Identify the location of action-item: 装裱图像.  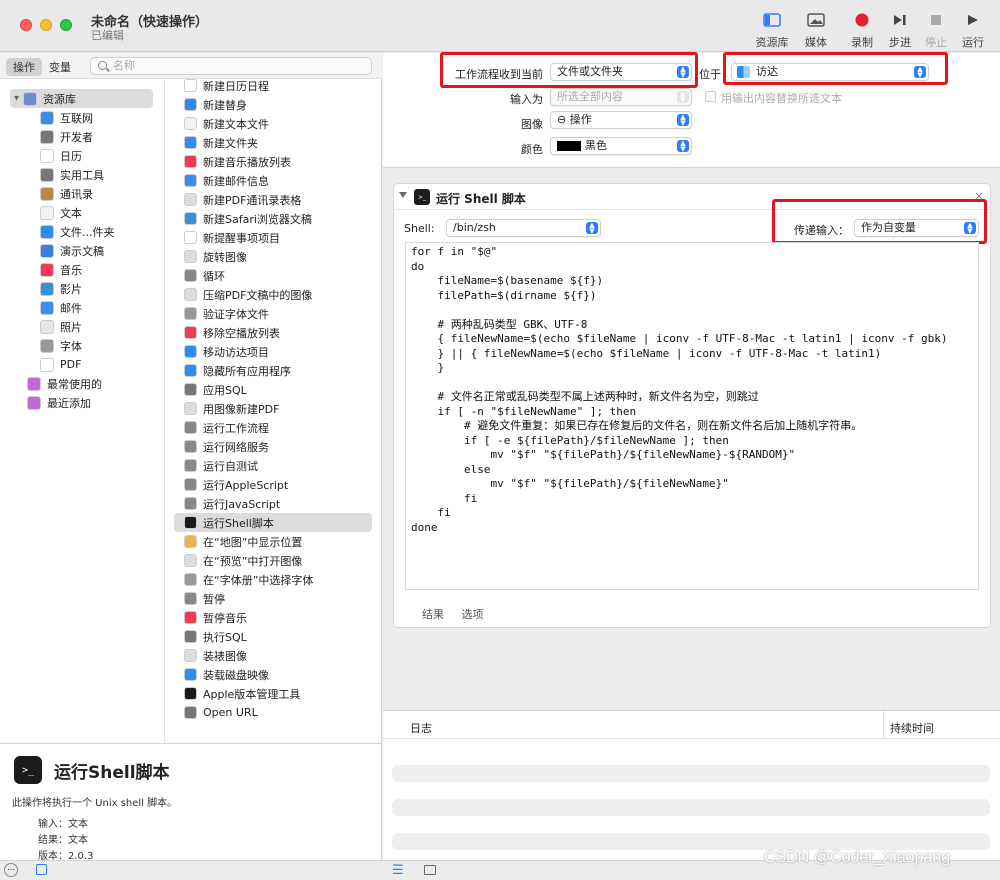
(273, 655).